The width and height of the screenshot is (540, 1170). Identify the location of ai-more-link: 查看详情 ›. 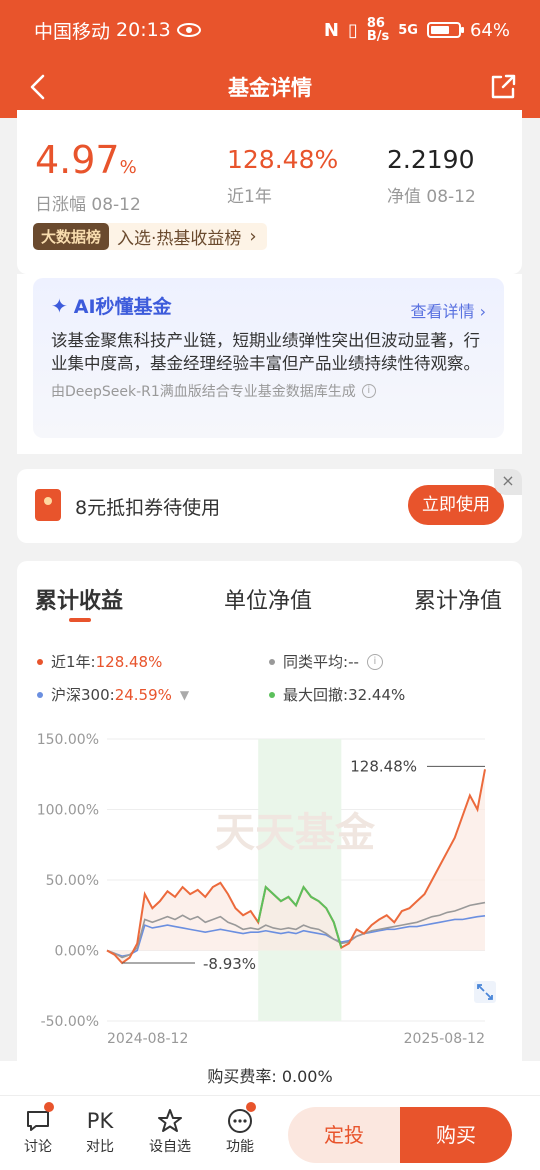
(448, 310).